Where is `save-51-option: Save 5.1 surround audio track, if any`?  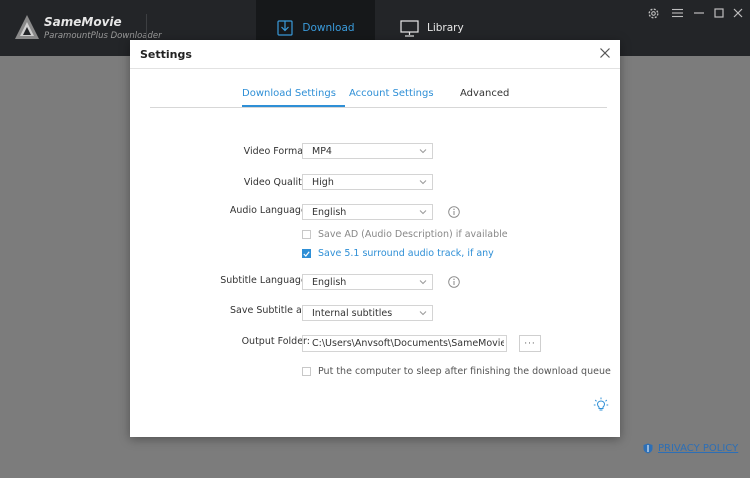 save-51-option: Save 5.1 surround audio track, if any is located at coordinates (398, 253).